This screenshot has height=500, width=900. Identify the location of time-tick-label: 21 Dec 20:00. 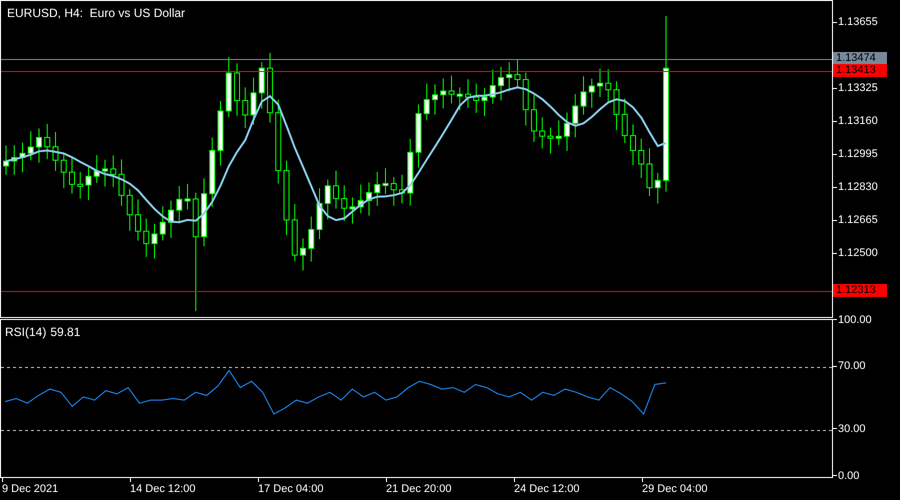
(419, 489).